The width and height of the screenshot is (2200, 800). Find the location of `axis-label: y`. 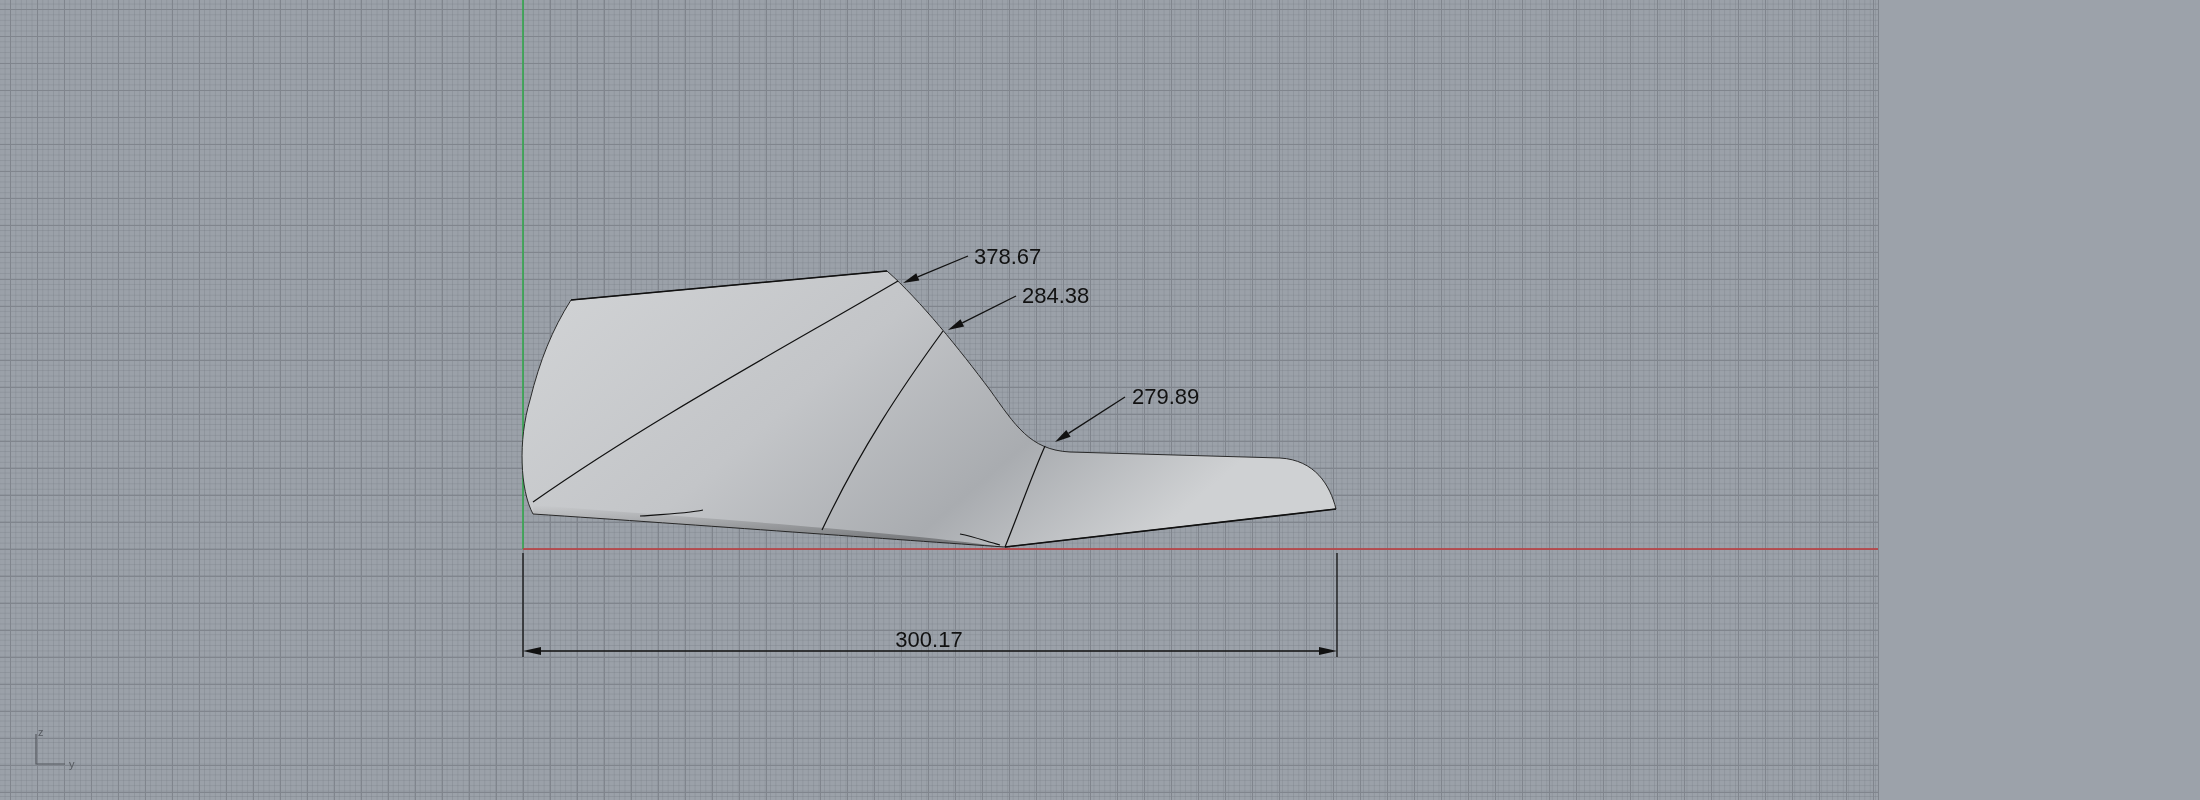

axis-label: y is located at coordinates (72, 764).